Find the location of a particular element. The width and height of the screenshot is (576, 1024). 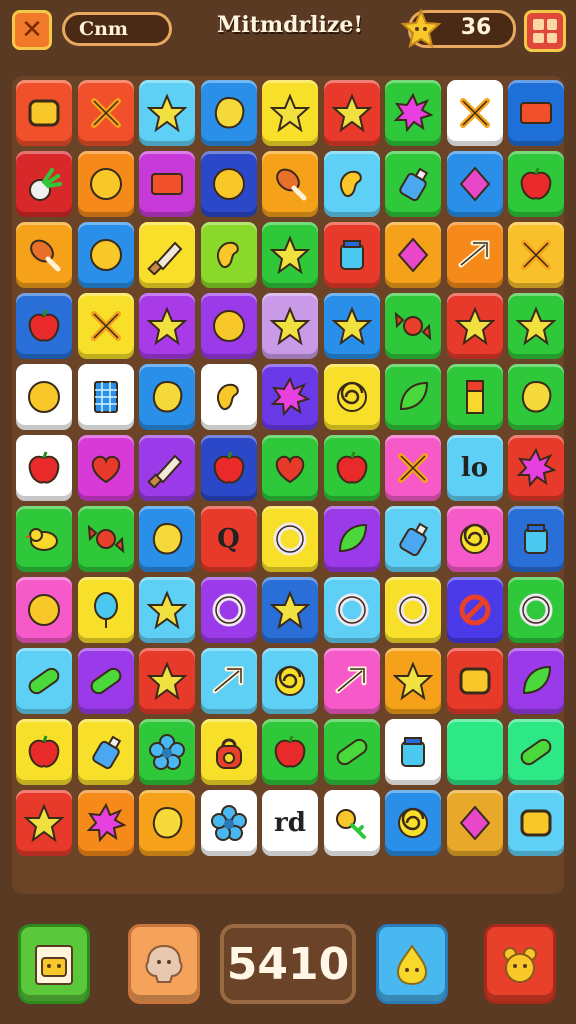

pet-button is located at coordinates (520, 964).